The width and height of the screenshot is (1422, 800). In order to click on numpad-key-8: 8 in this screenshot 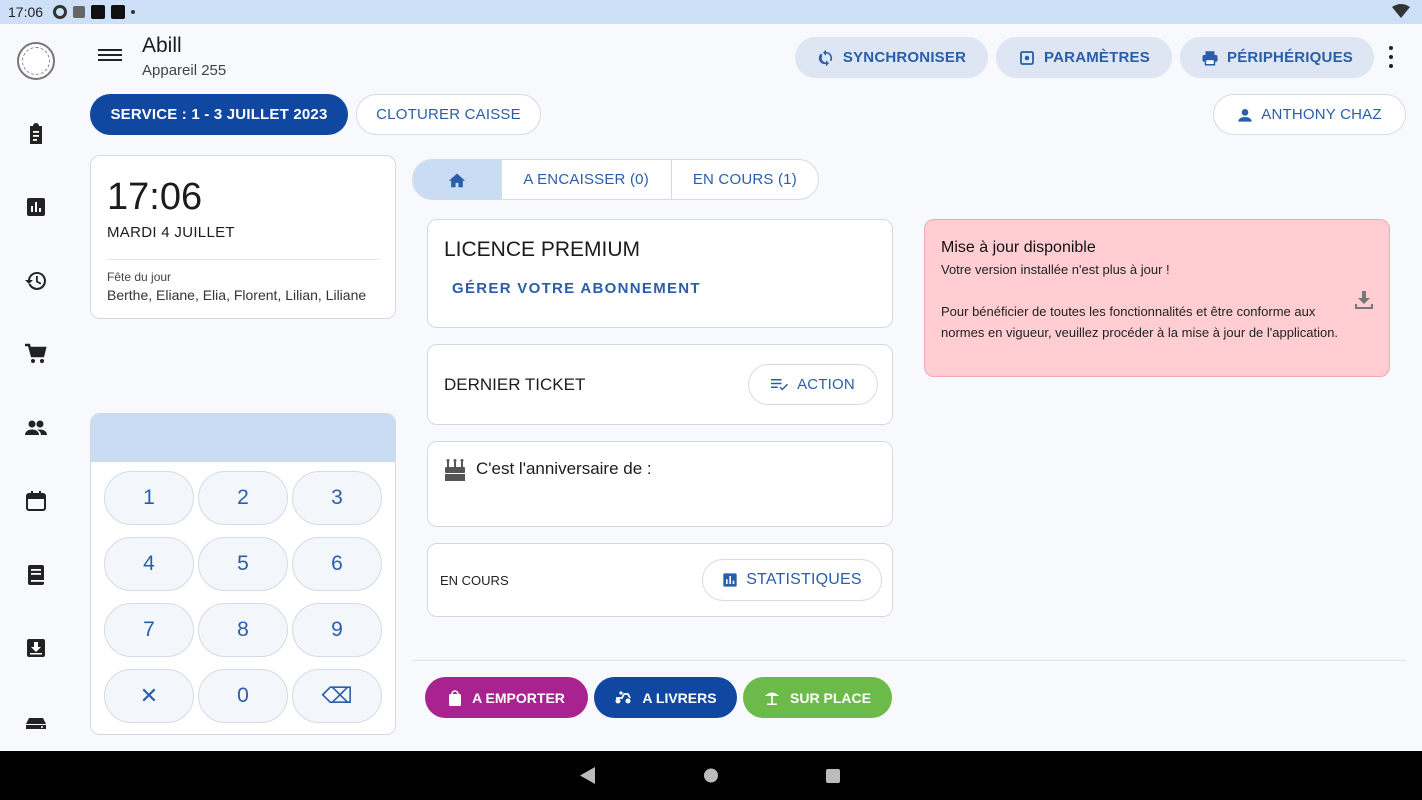, I will do `click(243, 630)`.